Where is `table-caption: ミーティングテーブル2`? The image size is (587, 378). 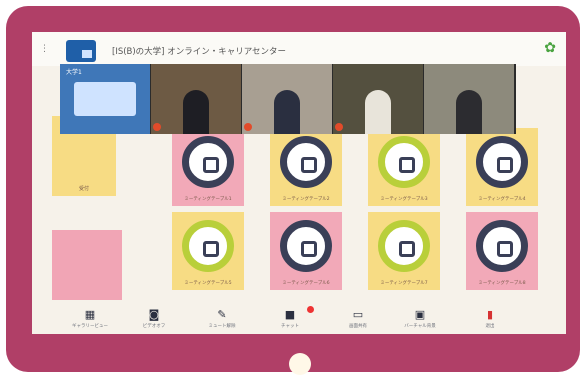 table-caption: ミーティングテーブル2 is located at coordinates (306, 199).